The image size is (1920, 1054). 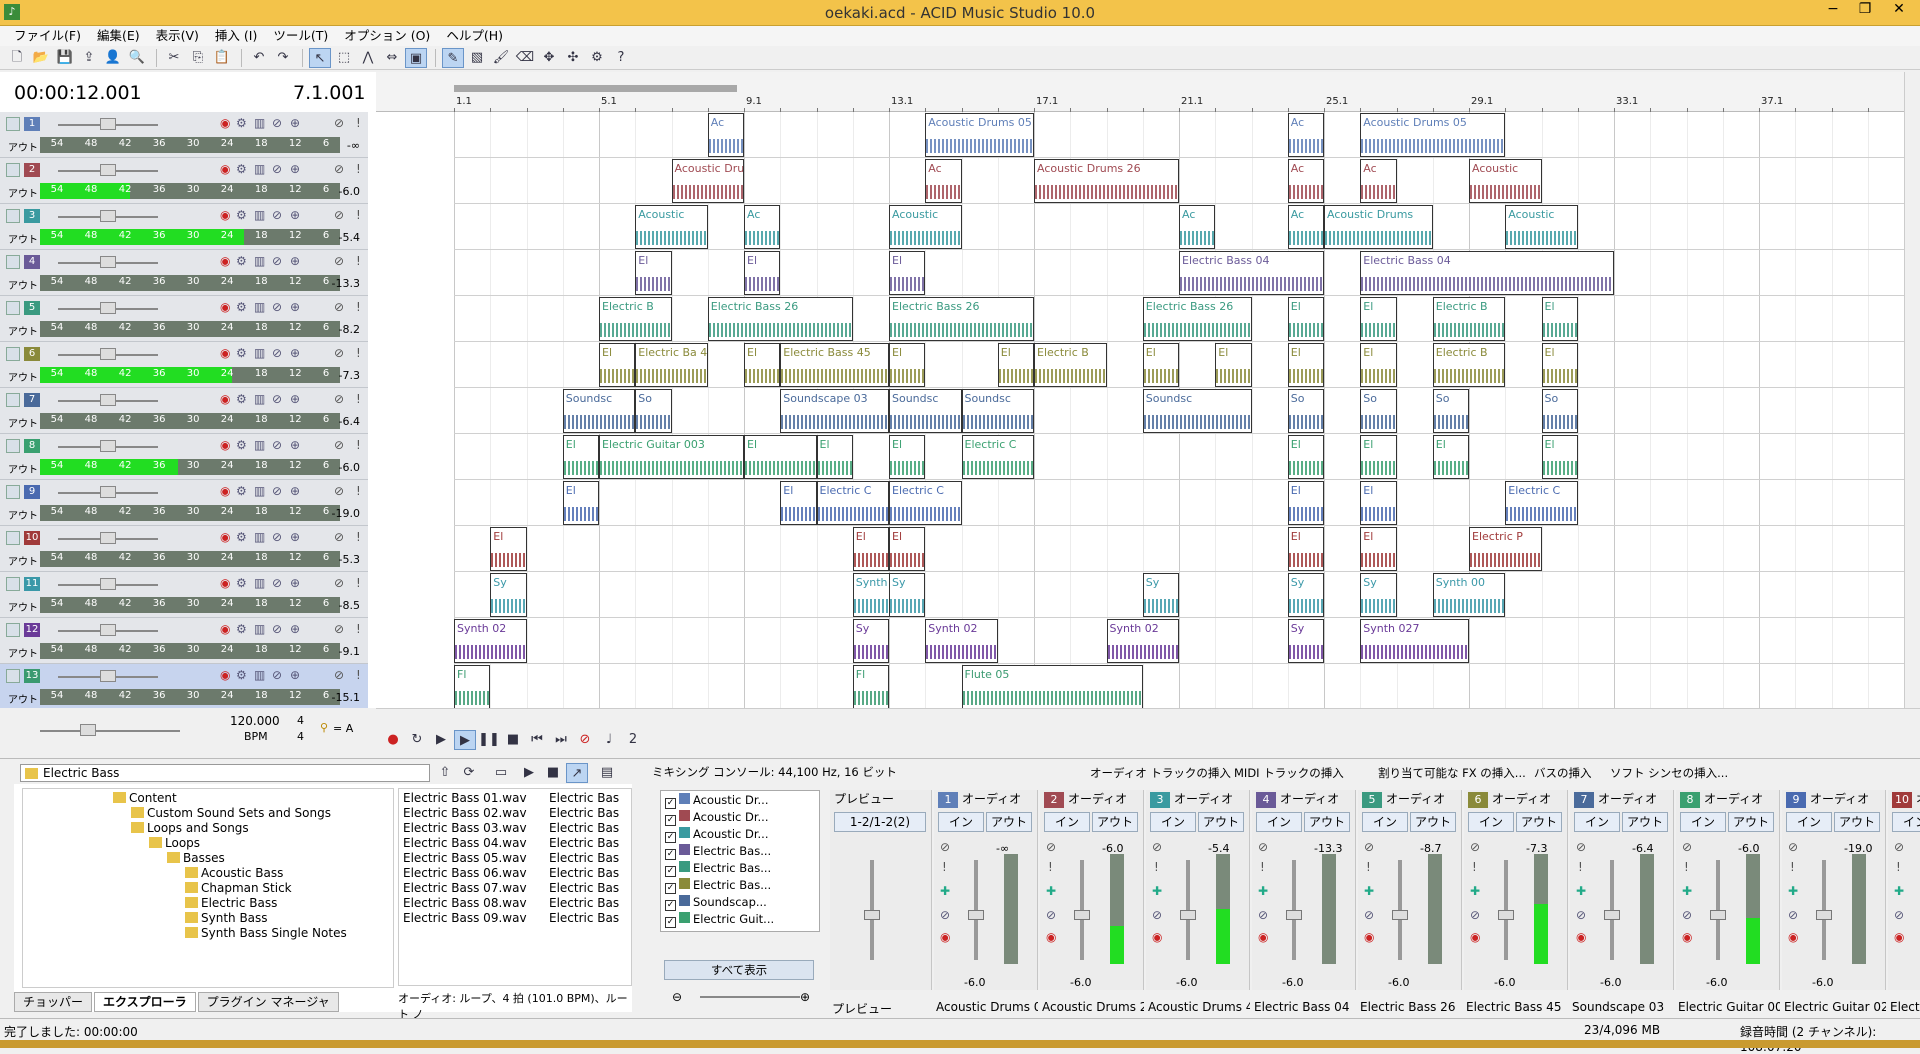 I want to click on audio-clip: Ac, so click(x=1305, y=181).